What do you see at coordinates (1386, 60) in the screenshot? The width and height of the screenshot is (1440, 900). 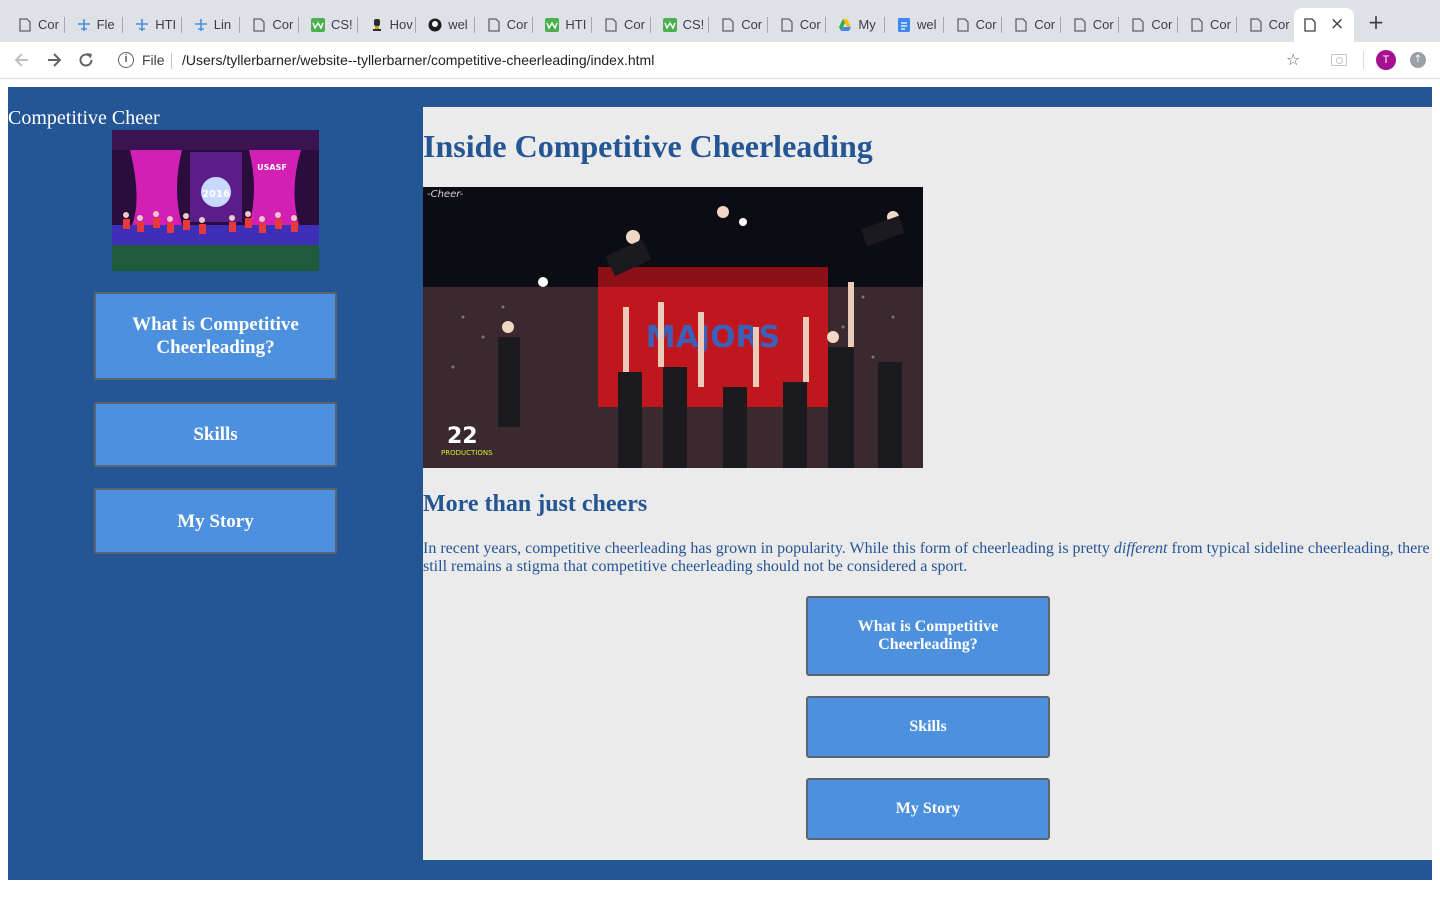 I see `profile-avatar: T` at bounding box center [1386, 60].